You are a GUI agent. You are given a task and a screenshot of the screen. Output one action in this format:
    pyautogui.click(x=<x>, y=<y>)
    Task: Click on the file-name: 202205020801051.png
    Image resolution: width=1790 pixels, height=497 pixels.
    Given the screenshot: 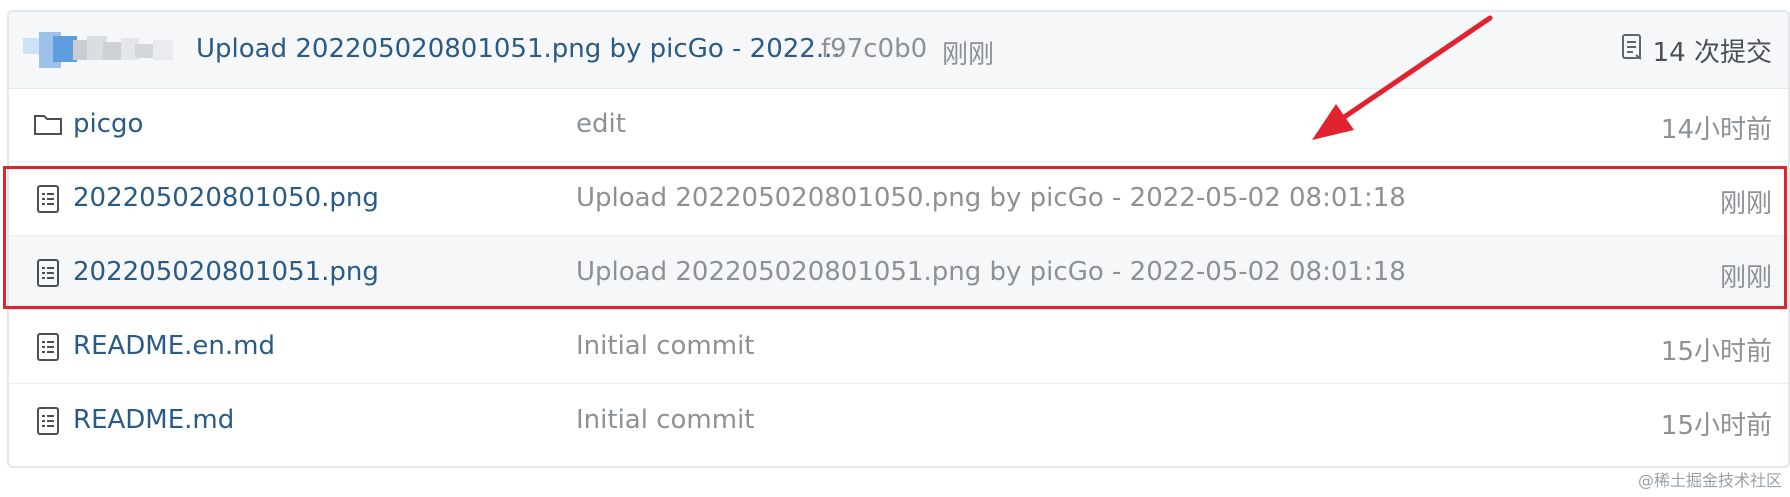 What is the action you would take?
    pyautogui.click(x=226, y=272)
    